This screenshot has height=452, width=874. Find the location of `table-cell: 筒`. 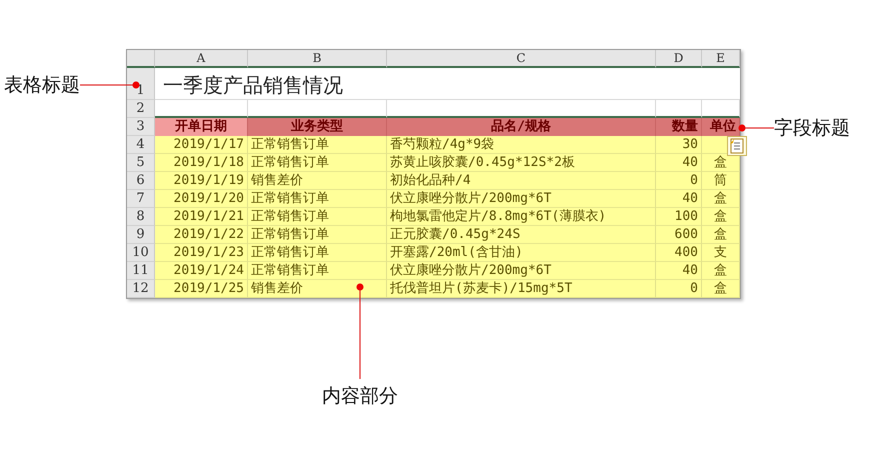

table-cell: 筒 is located at coordinates (721, 181).